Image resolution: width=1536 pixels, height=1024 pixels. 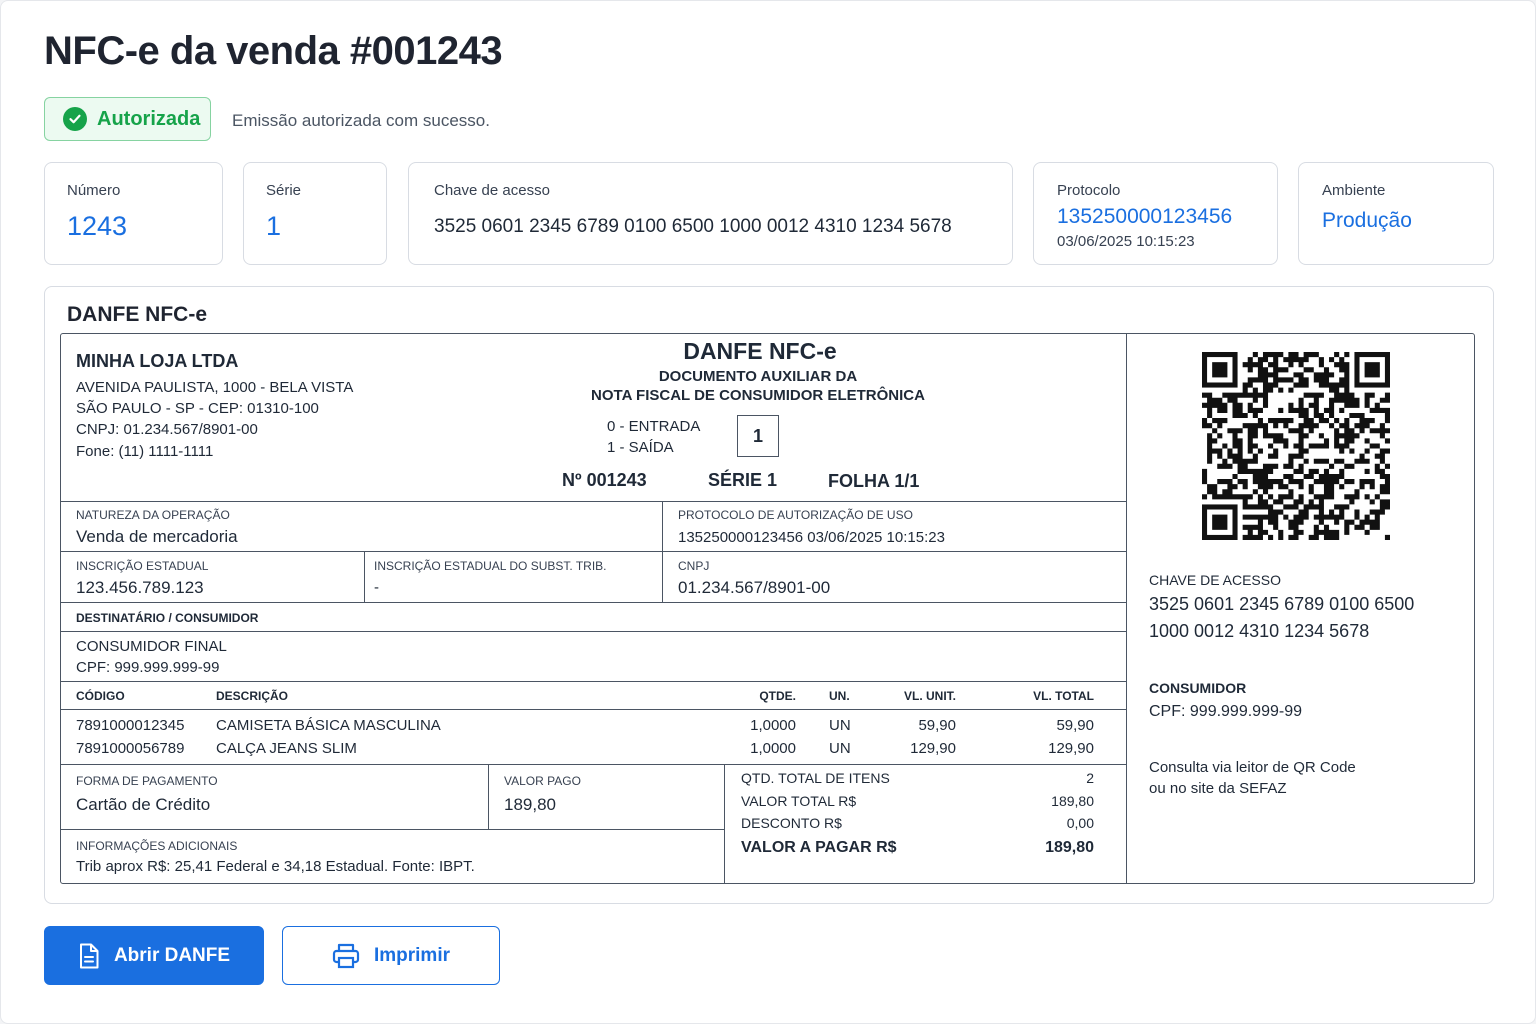 What do you see at coordinates (1126, 241) in the screenshot?
I see `protocolo-datetime: 03/06/2025 10:15:23` at bounding box center [1126, 241].